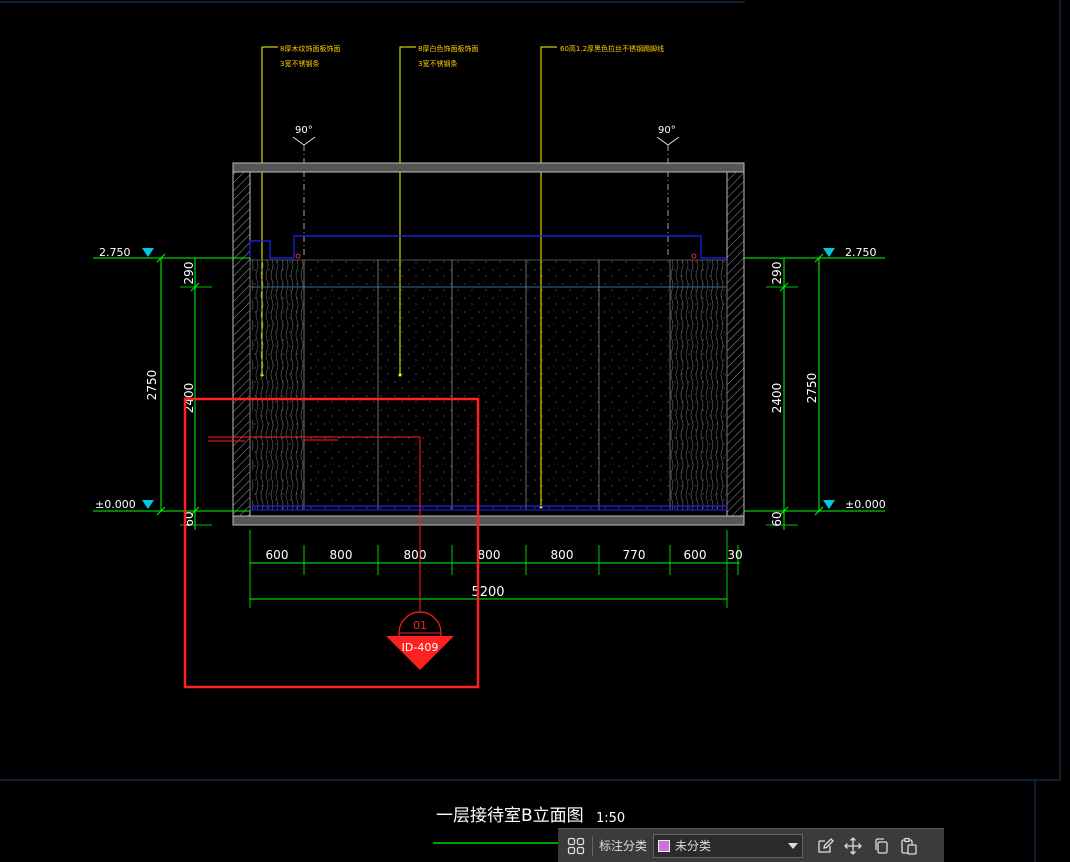 The image size is (1070, 862). Describe the element at coordinates (510, 816) in the screenshot. I see `drawing-title: 一层接待室B立面图` at that location.